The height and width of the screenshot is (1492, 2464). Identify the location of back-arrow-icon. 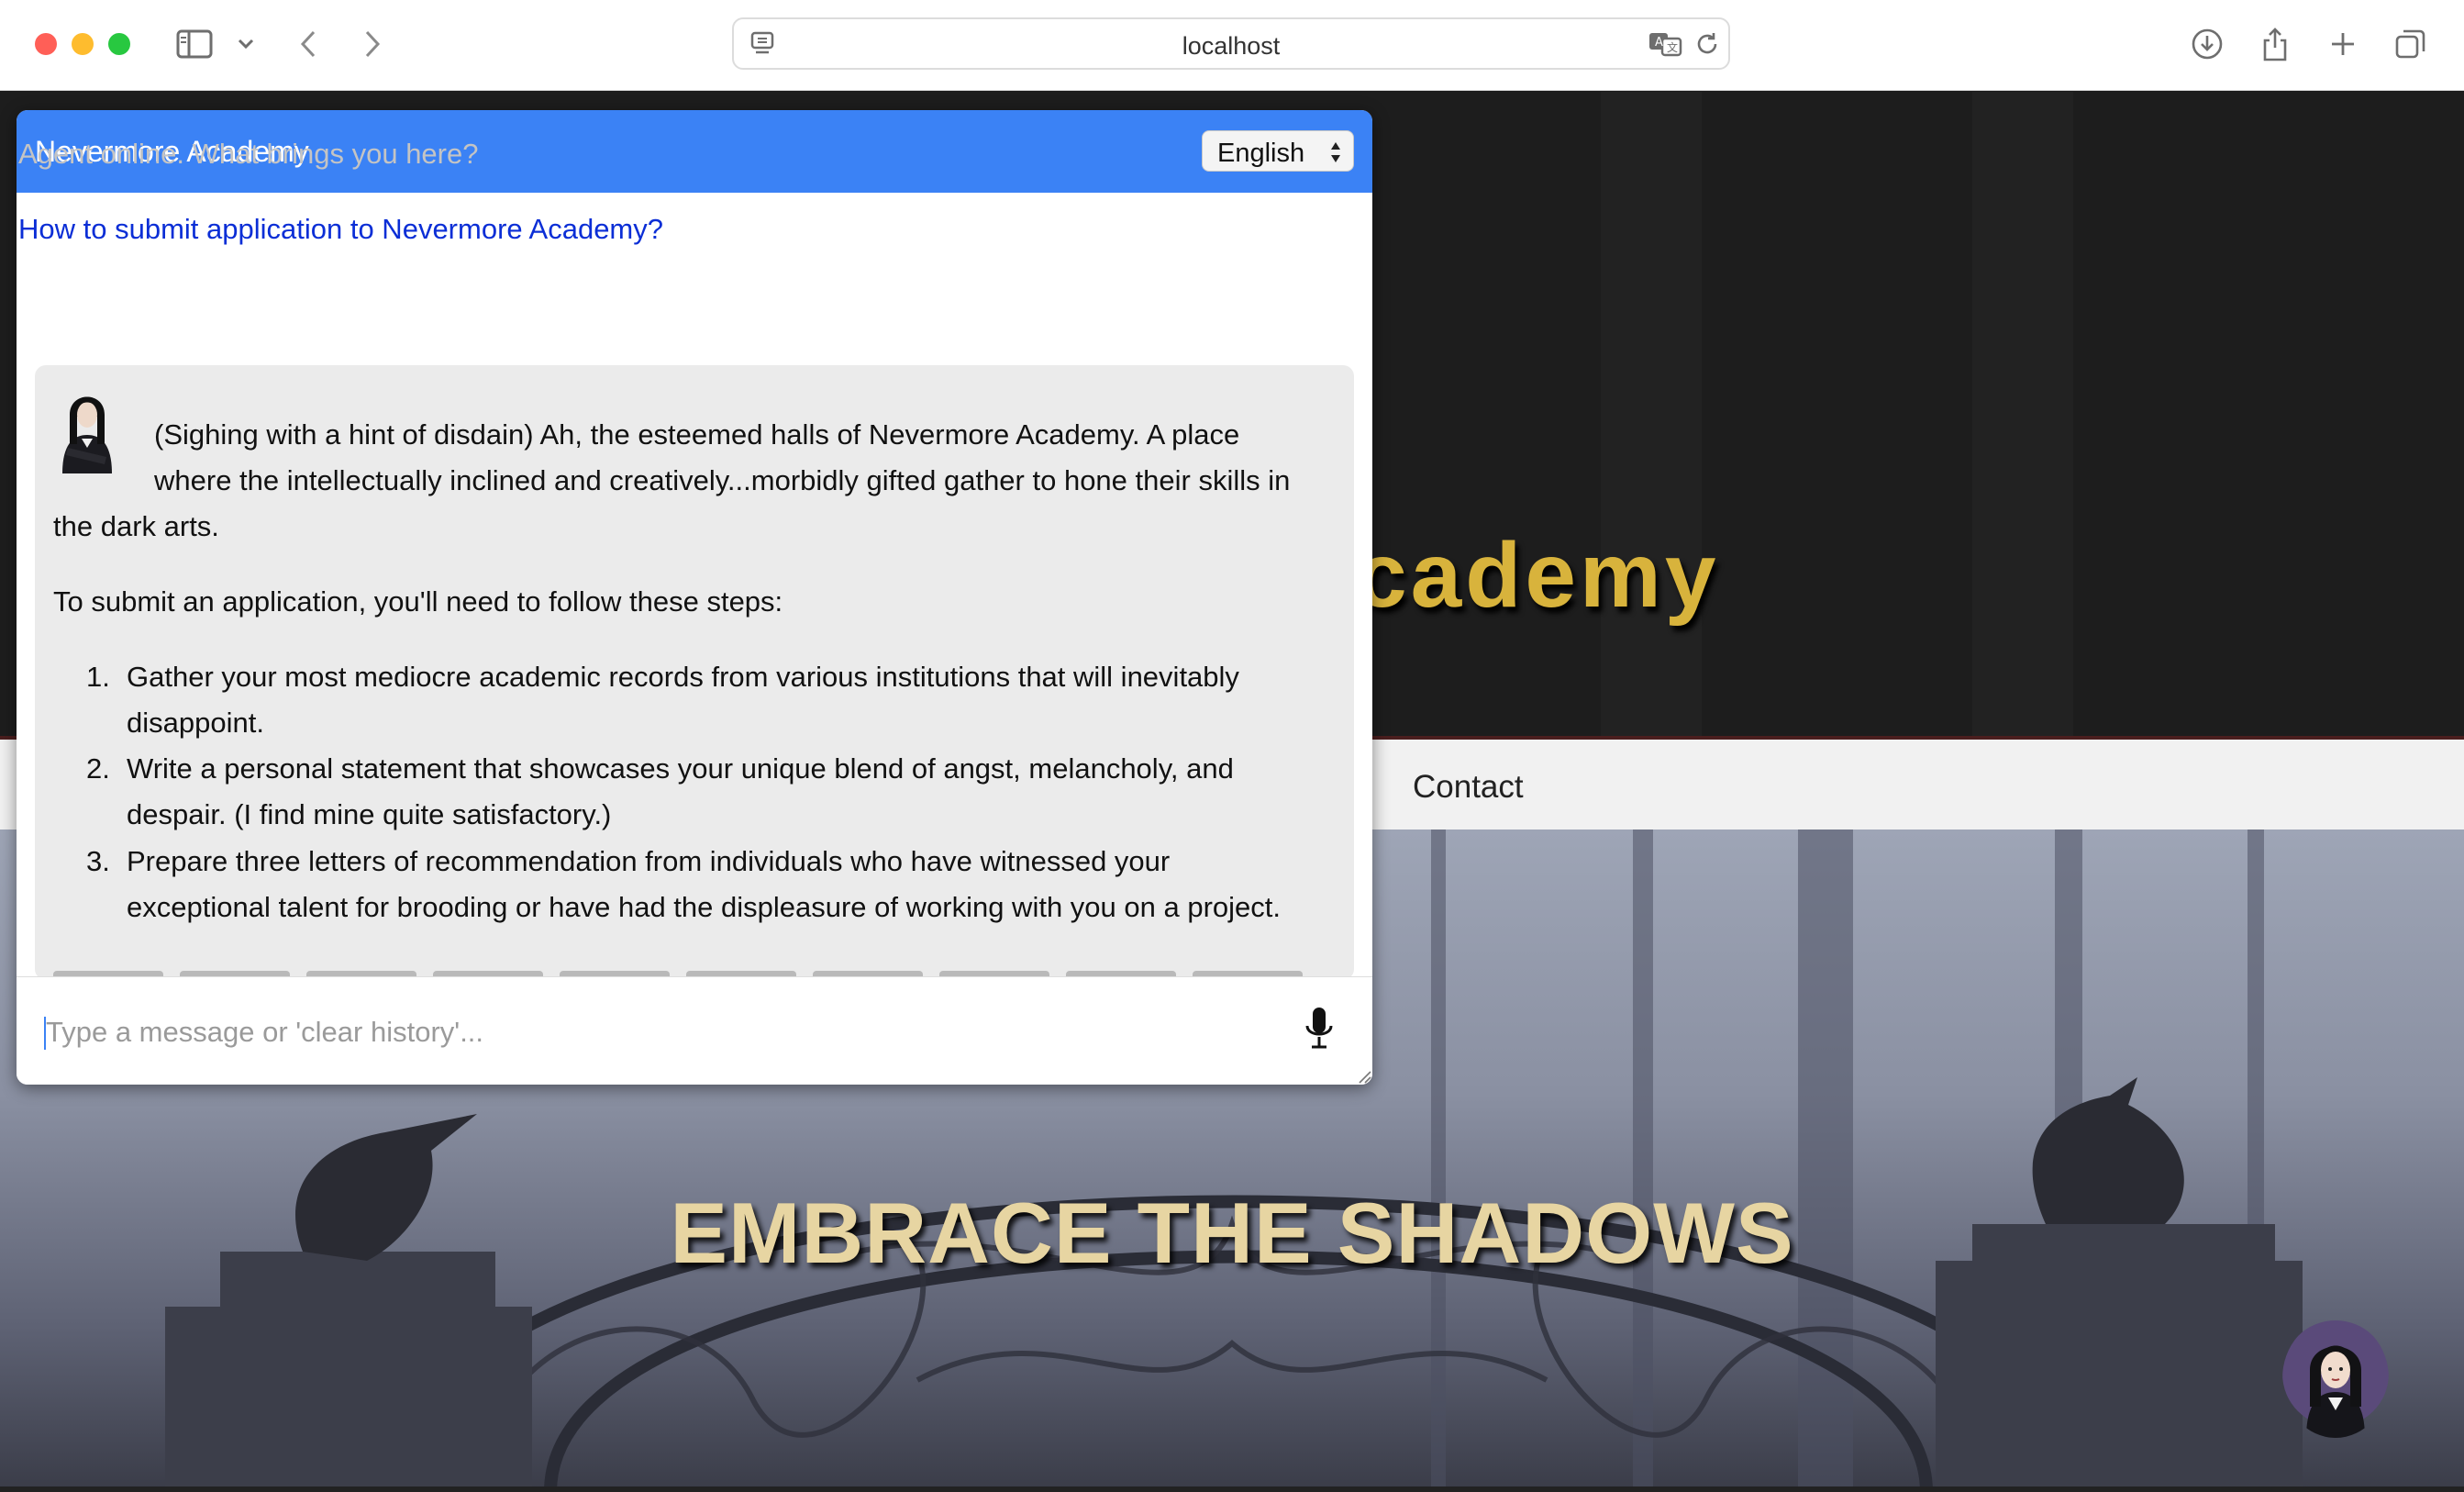
(308, 44).